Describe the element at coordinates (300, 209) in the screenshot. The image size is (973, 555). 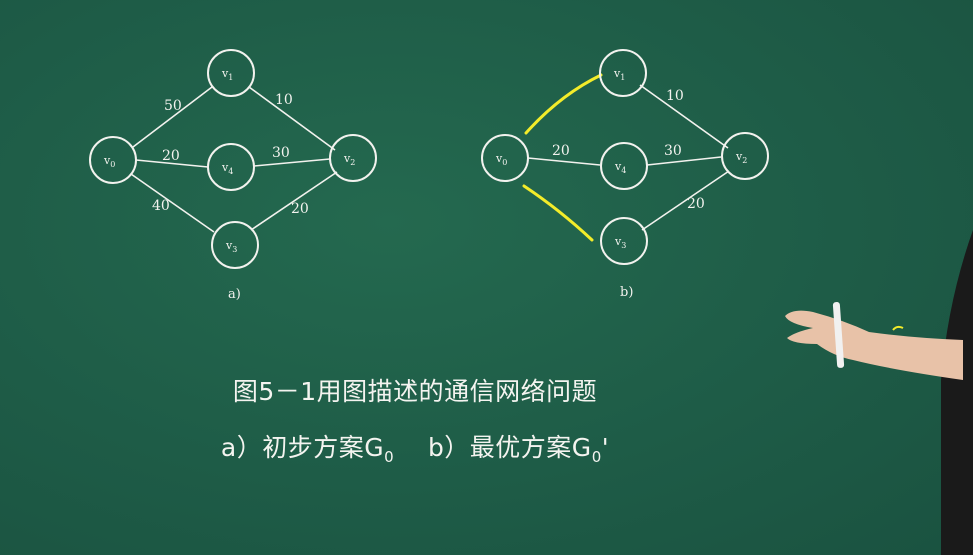
I see `weight-a-v3-v2: 20` at that location.